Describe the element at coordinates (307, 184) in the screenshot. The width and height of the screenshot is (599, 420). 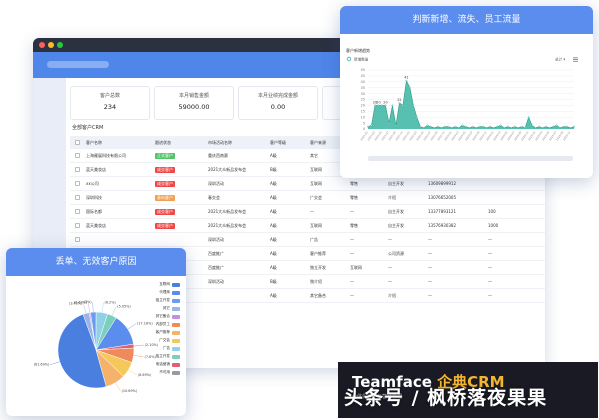
I see `table-row: xx公司 成交客户 深圳活动 A级 互联网 零售 自主开发 13609899912` at that location.